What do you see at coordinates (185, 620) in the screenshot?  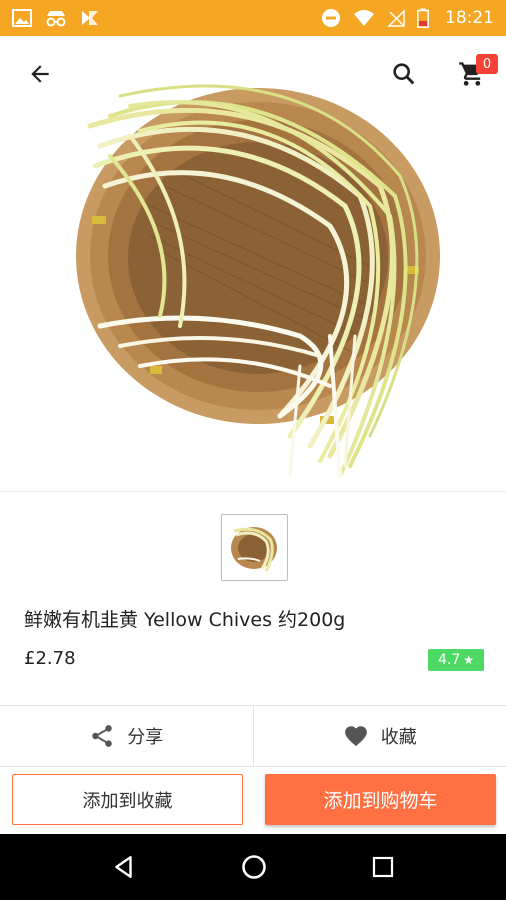 I see `product-title: 鲜嫩有机韭黄 Yellow Chives 约200g` at bounding box center [185, 620].